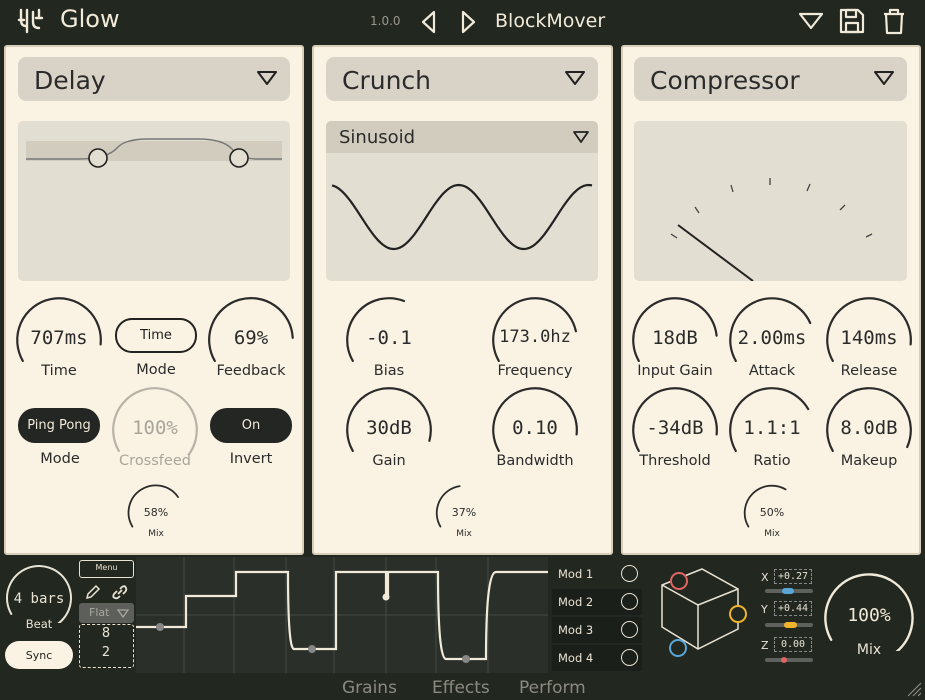  What do you see at coordinates (106, 652) in the screenshot?
I see `time-sig-denominator: 2` at bounding box center [106, 652].